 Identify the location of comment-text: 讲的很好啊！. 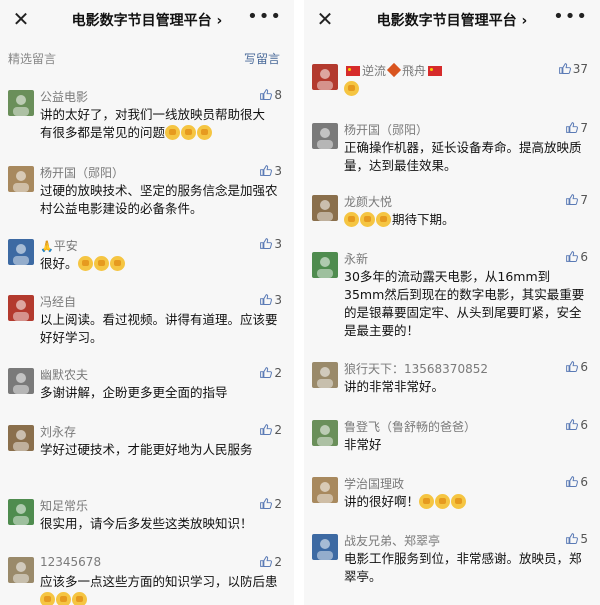
(465, 502).